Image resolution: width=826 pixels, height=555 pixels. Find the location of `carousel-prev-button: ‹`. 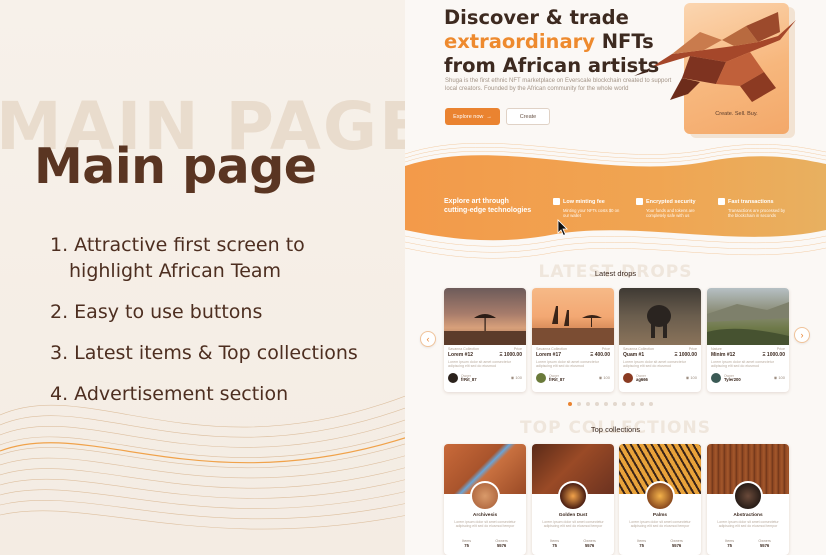

carousel-prev-button: ‹ is located at coordinates (428, 339).